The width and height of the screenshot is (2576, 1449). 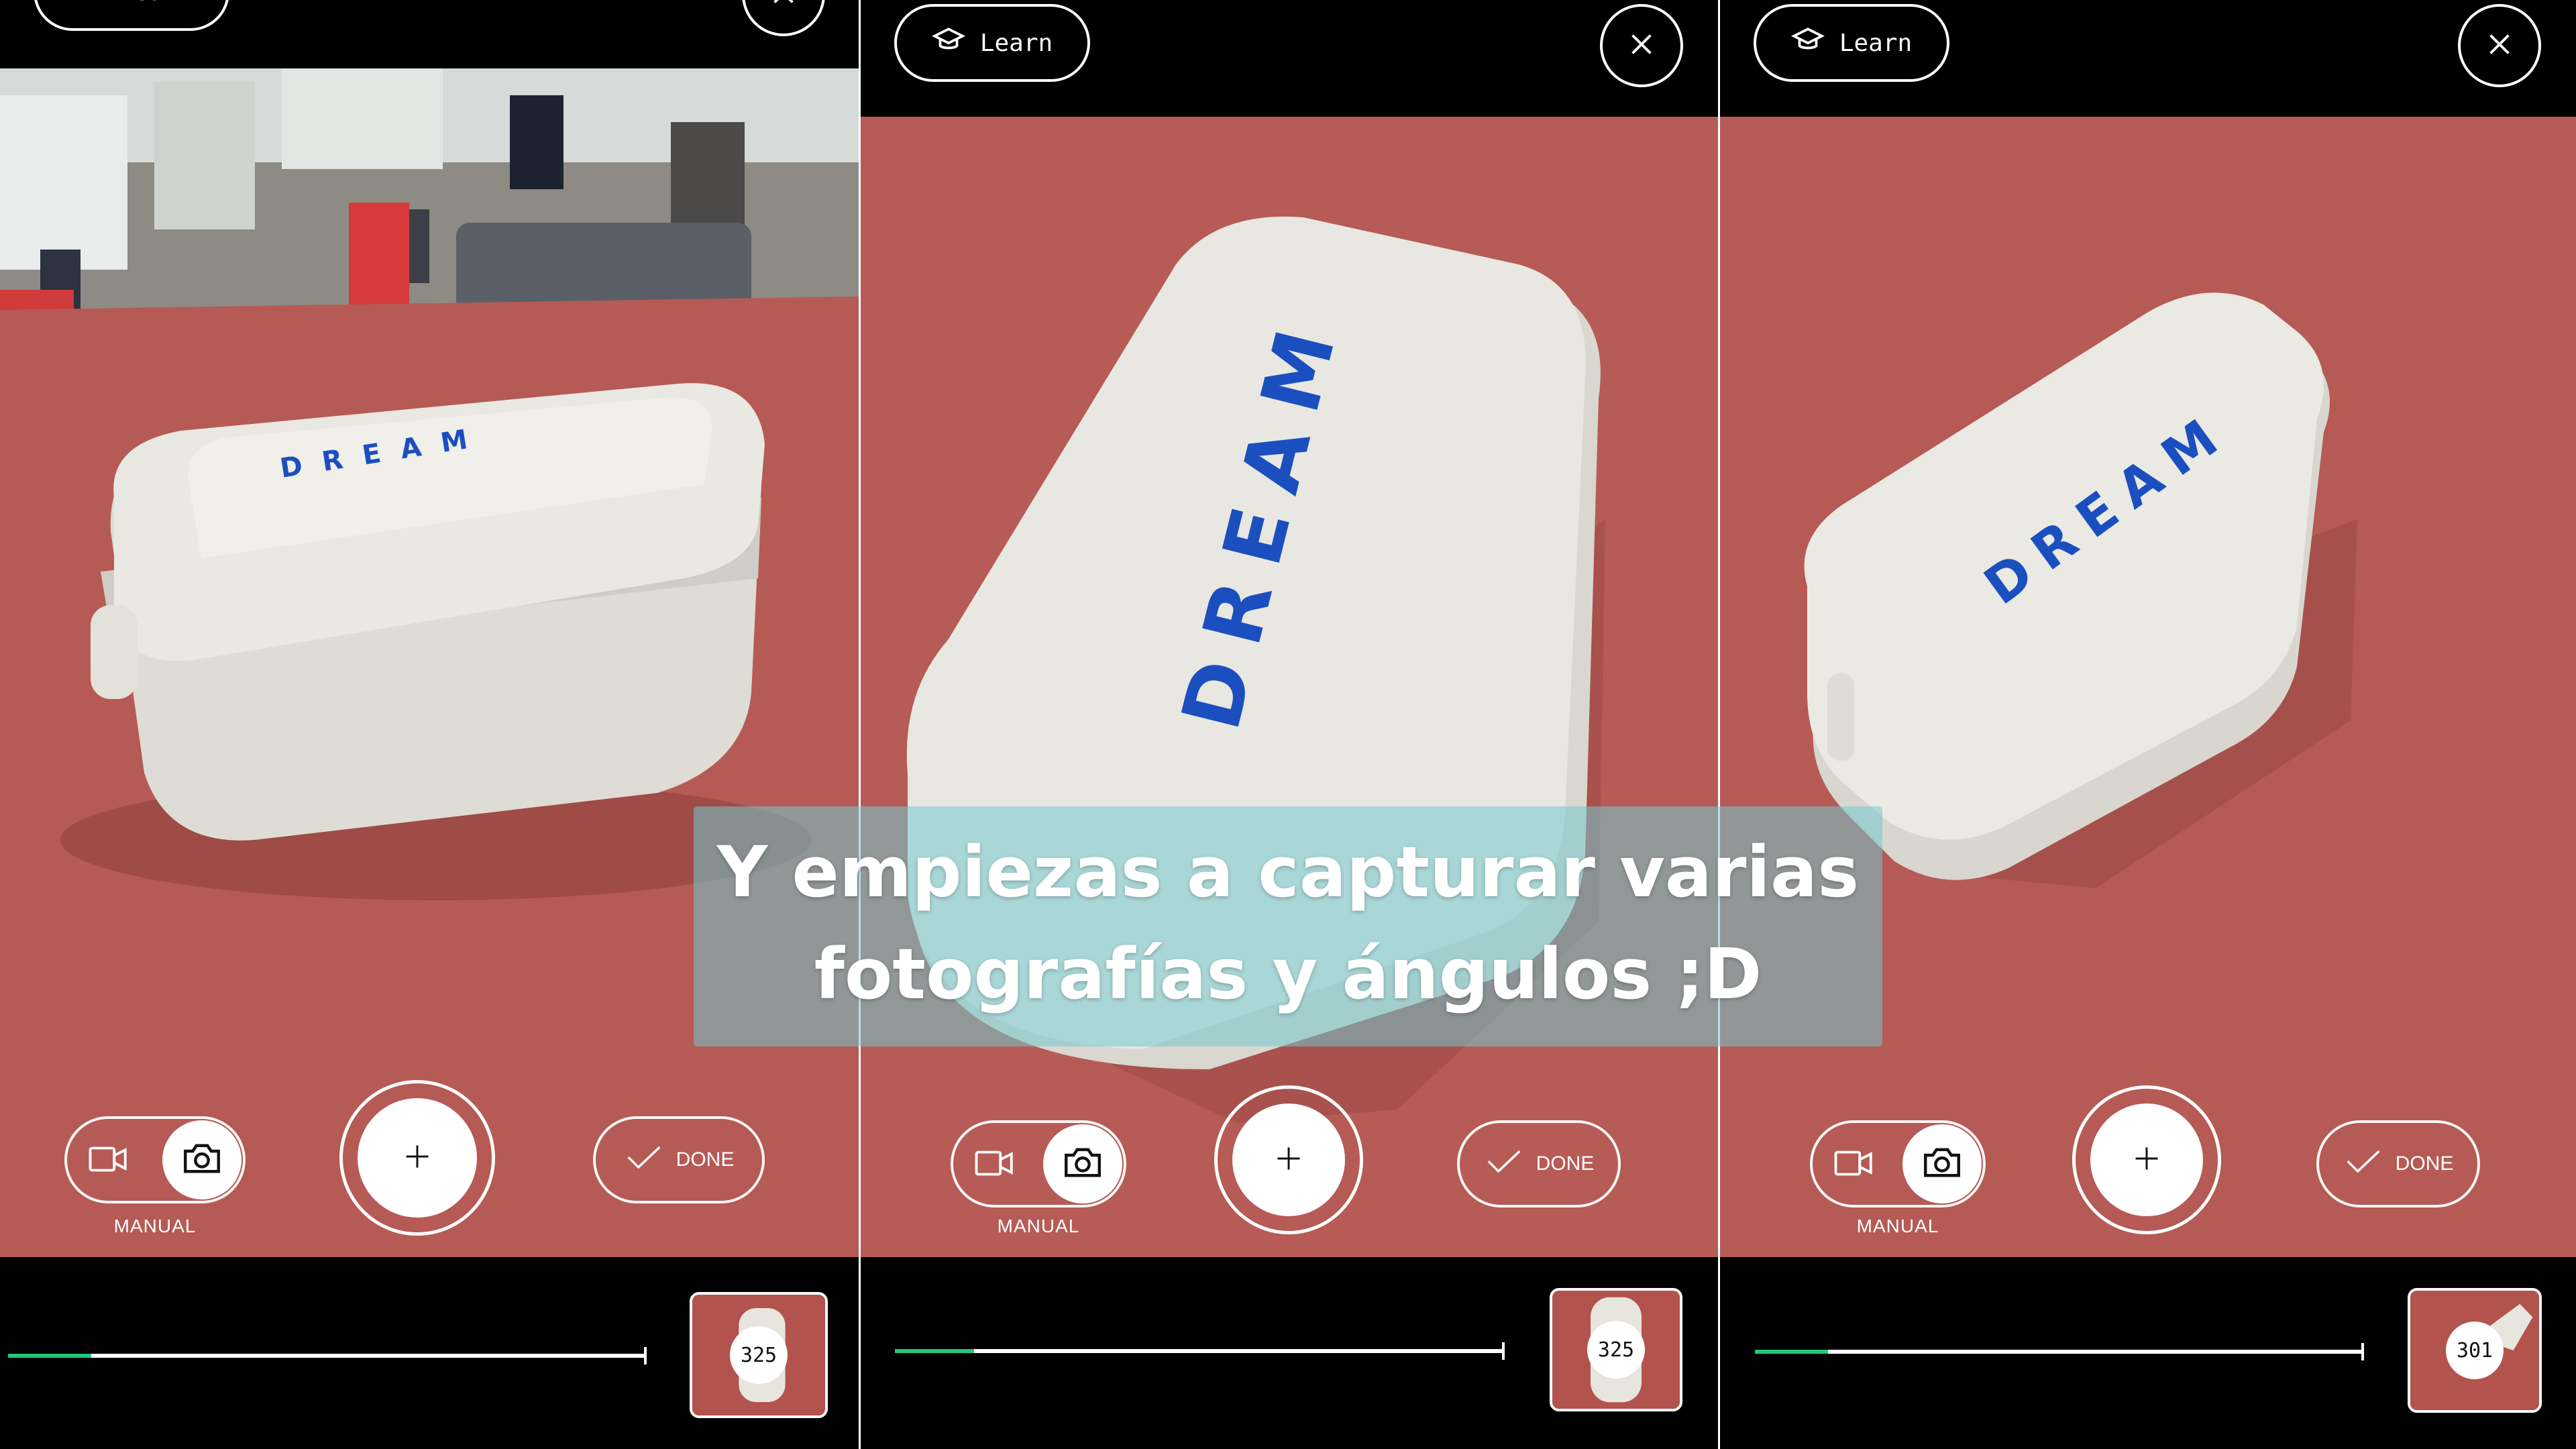 I want to click on caption-line-2: fotografías y ángulos ;D, so click(x=1288, y=974).